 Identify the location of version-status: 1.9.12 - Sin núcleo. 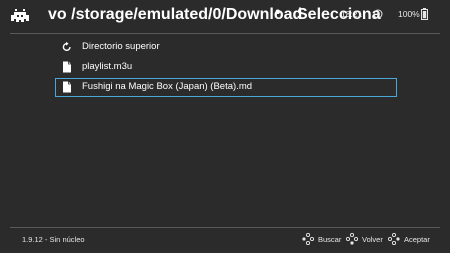
(53, 239).